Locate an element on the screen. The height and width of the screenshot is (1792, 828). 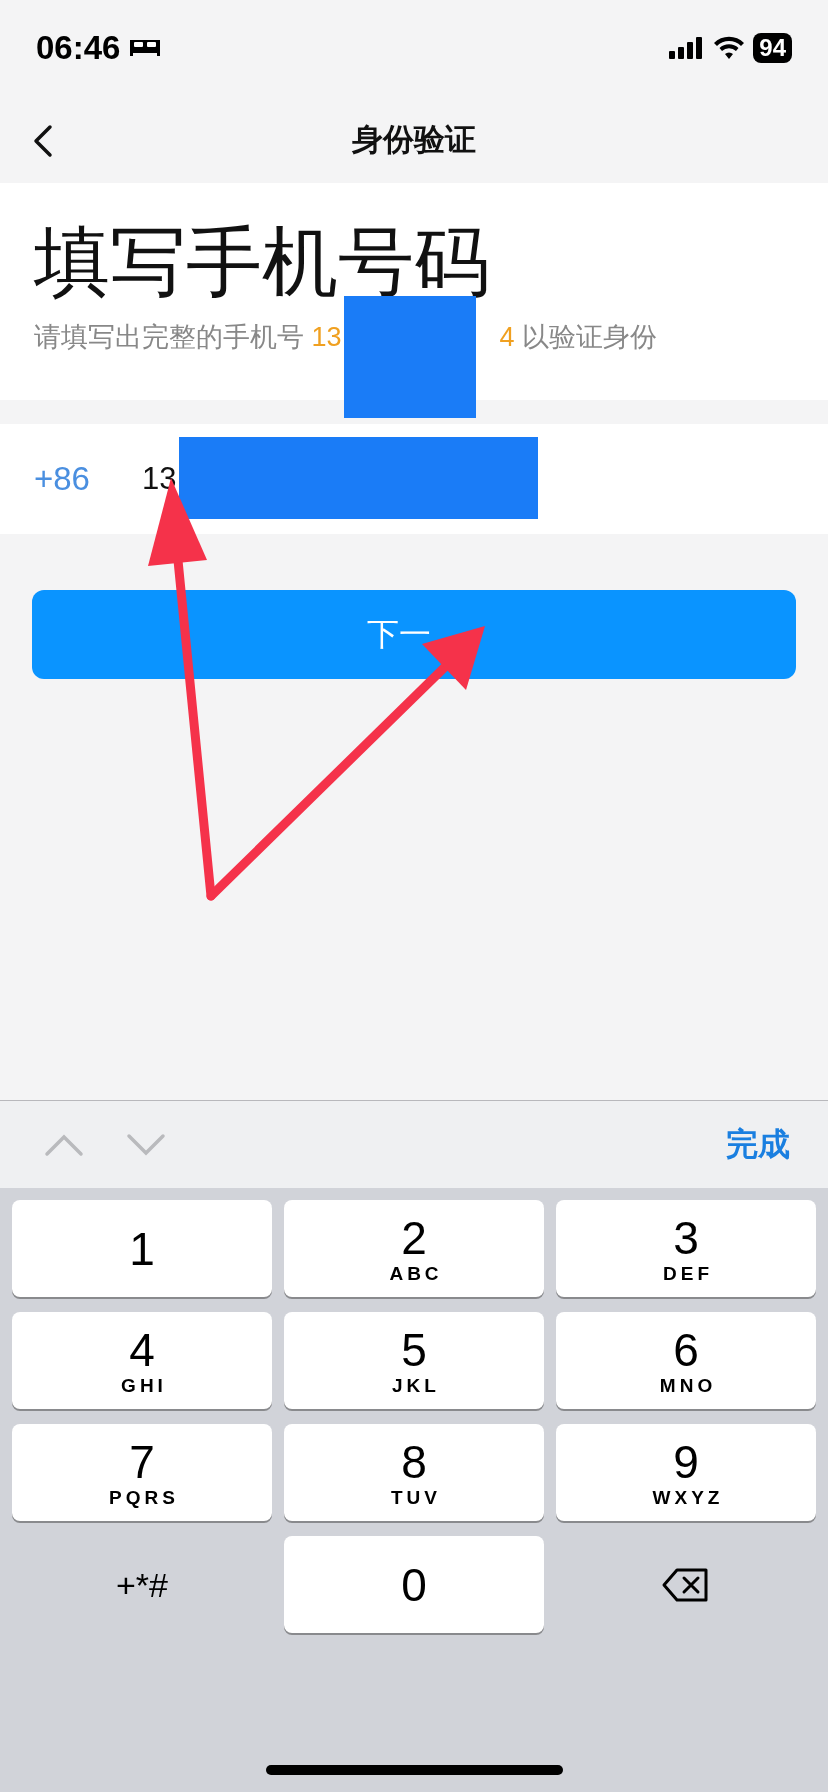
backspace-icon is located at coordinates (686, 1584).